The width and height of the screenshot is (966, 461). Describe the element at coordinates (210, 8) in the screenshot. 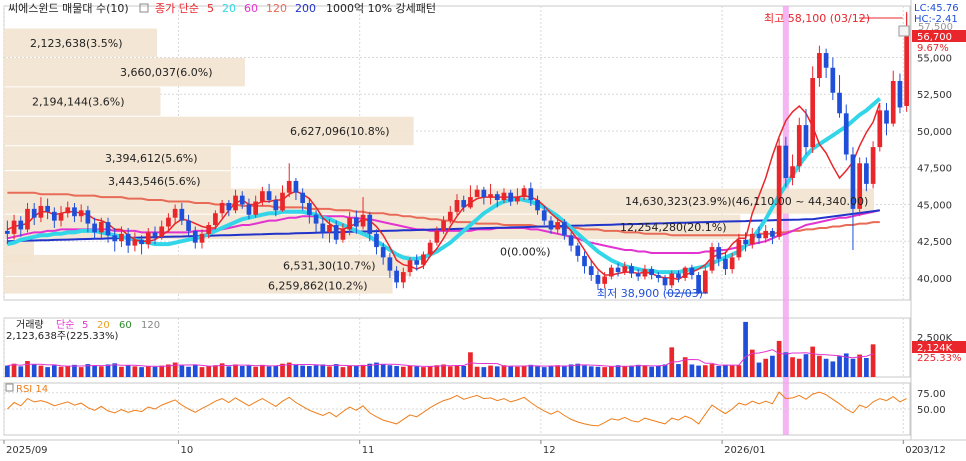

I see `price-ma-period: 5` at that location.